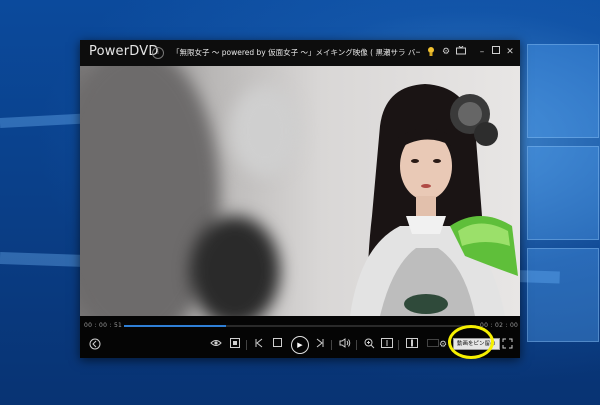  What do you see at coordinates (320, 345) in the screenshot?
I see `next-icon` at bounding box center [320, 345].